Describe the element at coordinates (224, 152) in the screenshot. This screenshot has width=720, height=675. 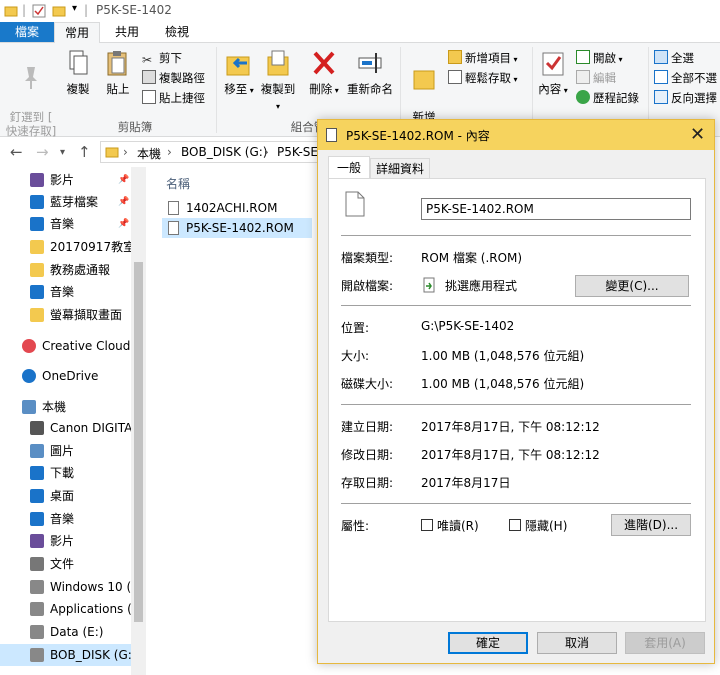
I see `breadcrumb-drive: BOB_DISK (G:)` at that location.